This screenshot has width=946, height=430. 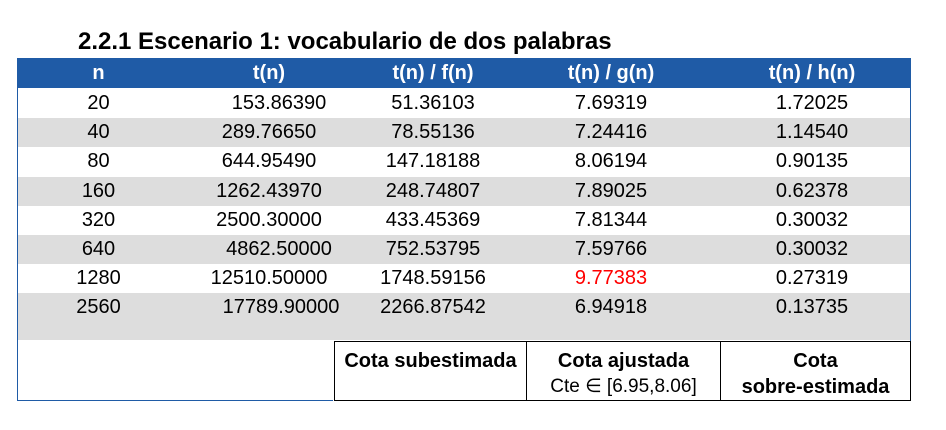 I want to click on cell-t-f: 433.45369, so click(x=433, y=219).